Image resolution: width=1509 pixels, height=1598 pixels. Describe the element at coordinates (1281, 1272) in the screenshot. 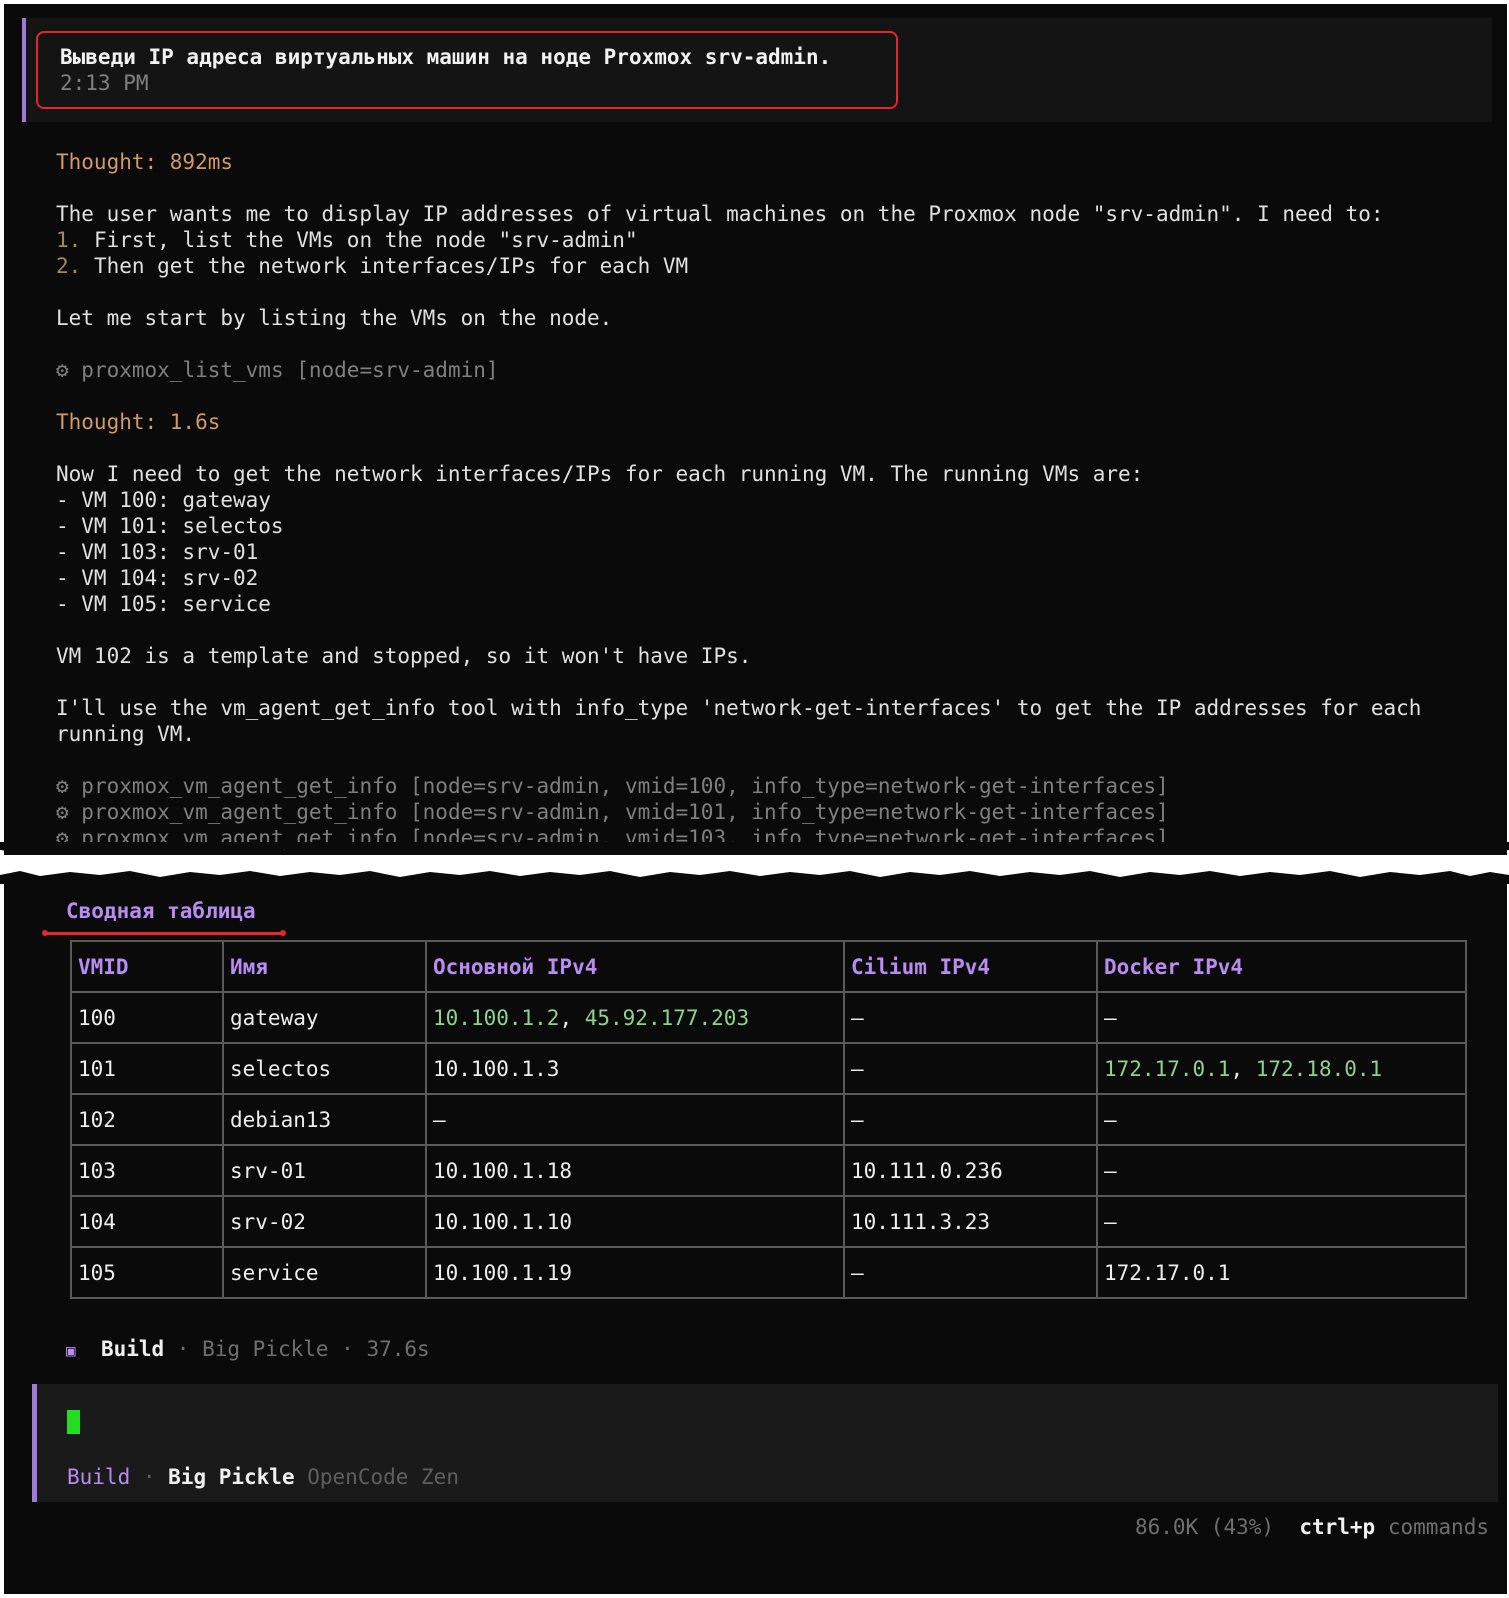

I see `cell-docker-ipv4: 172.17.0.1` at that location.